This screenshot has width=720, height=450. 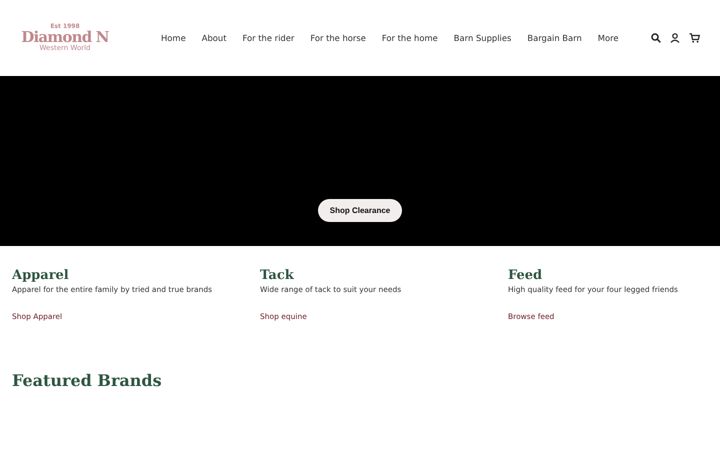 What do you see at coordinates (554, 38) in the screenshot?
I see `nav-link: Bargain Barn` at bounding box center [554, 38].